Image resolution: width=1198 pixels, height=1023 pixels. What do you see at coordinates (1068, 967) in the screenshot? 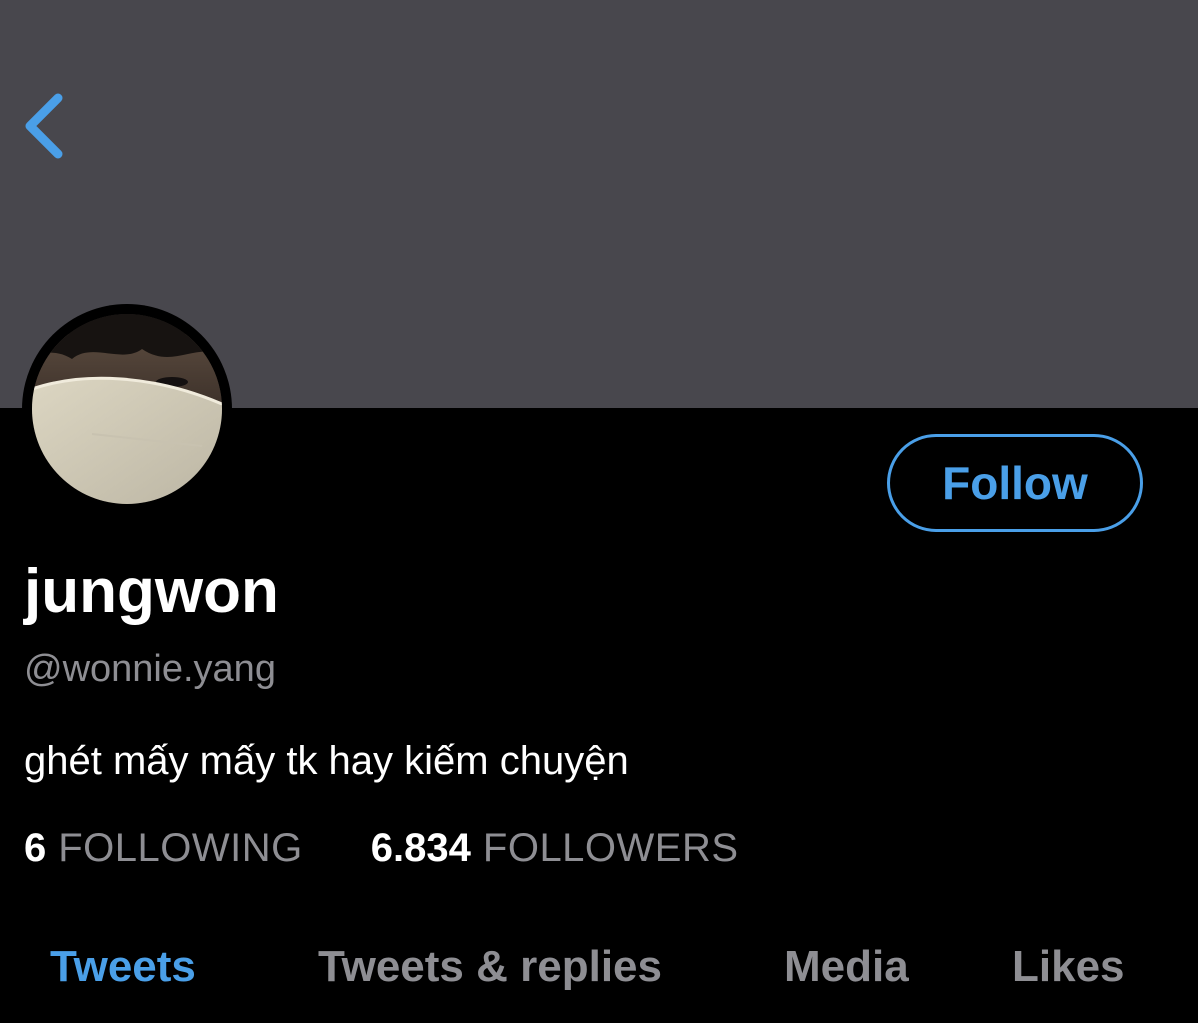
I see `tab-likes: Likes` at bounding box center [1068, 967].